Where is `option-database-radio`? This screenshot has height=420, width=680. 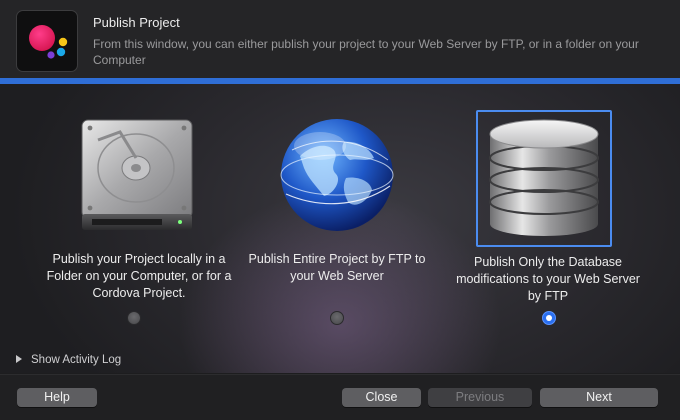
option-database-radio is located at coordinates (549, 318).